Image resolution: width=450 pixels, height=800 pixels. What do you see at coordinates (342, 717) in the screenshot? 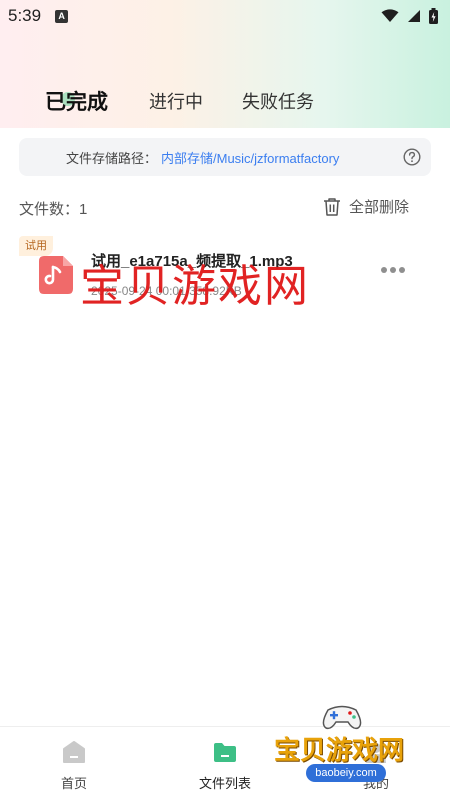
I see `gamepad-icon` at bounding box center [342, 717].